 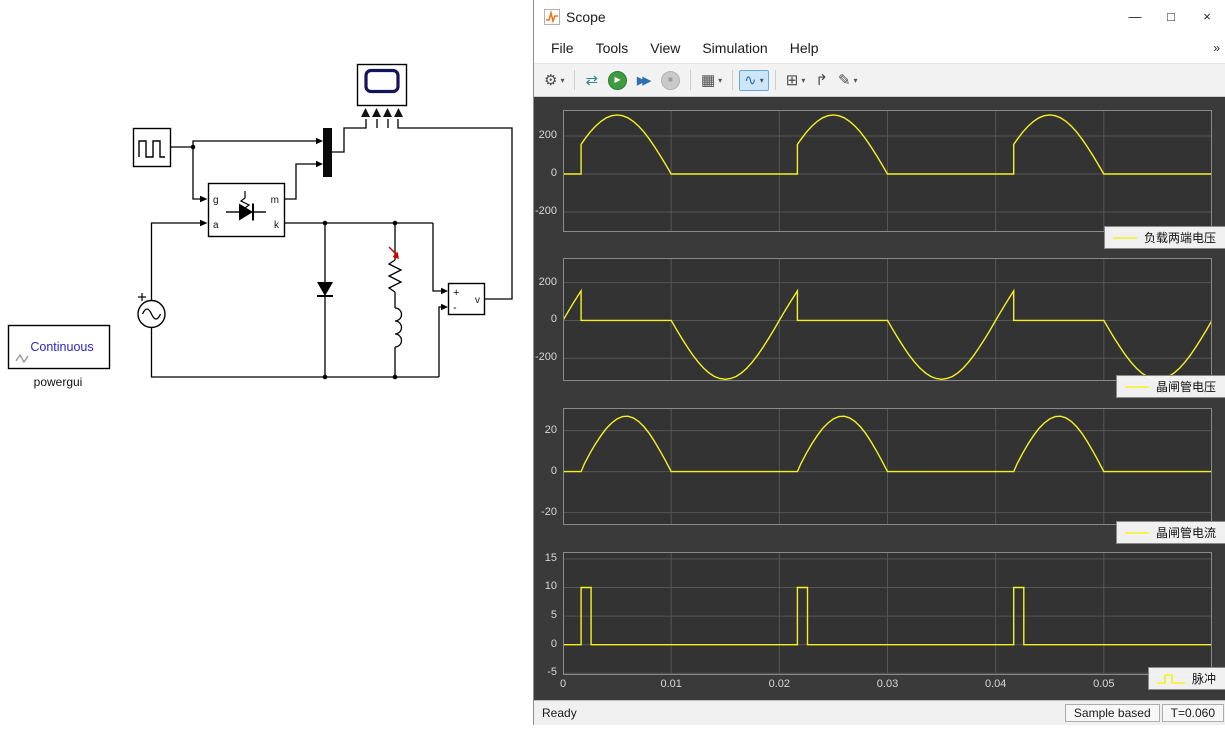 I want to click on settings-gear-icon: ⚙ ▾, so click(x=554, y=80).